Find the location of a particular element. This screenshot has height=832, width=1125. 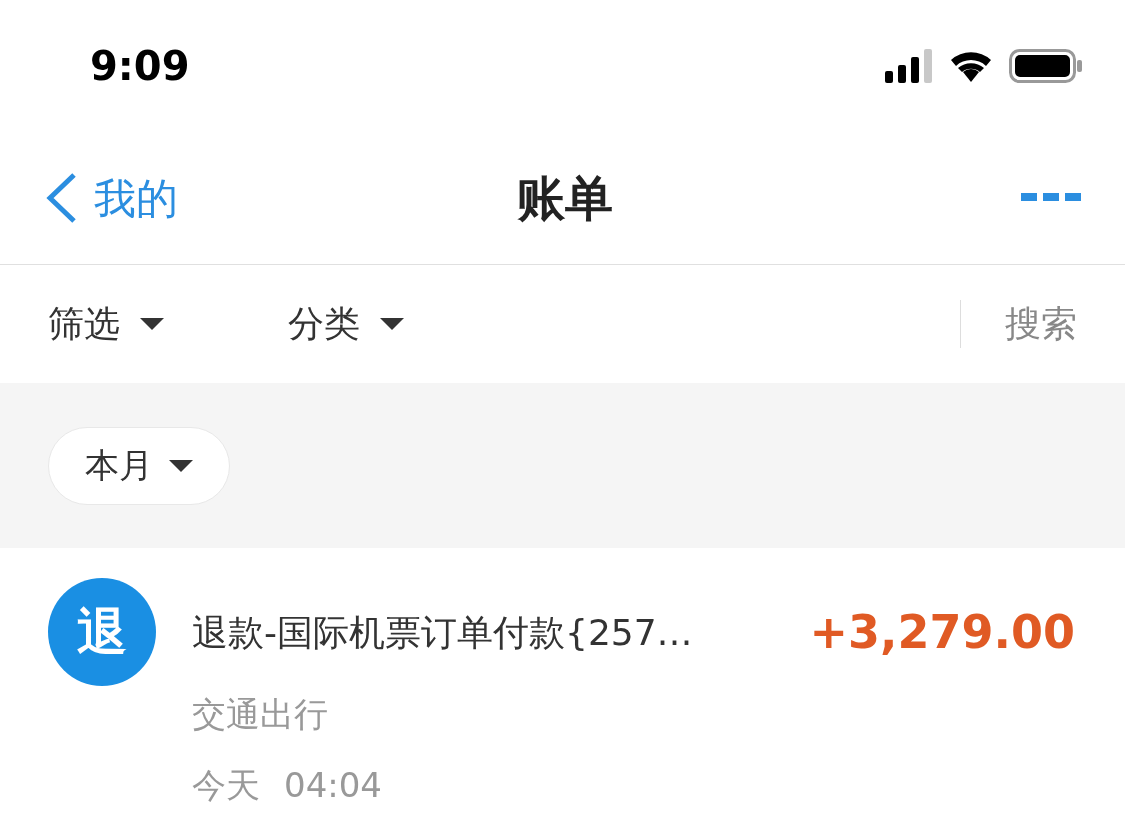

transaction-category: 交通出行 is located at coordinates (260, 714).